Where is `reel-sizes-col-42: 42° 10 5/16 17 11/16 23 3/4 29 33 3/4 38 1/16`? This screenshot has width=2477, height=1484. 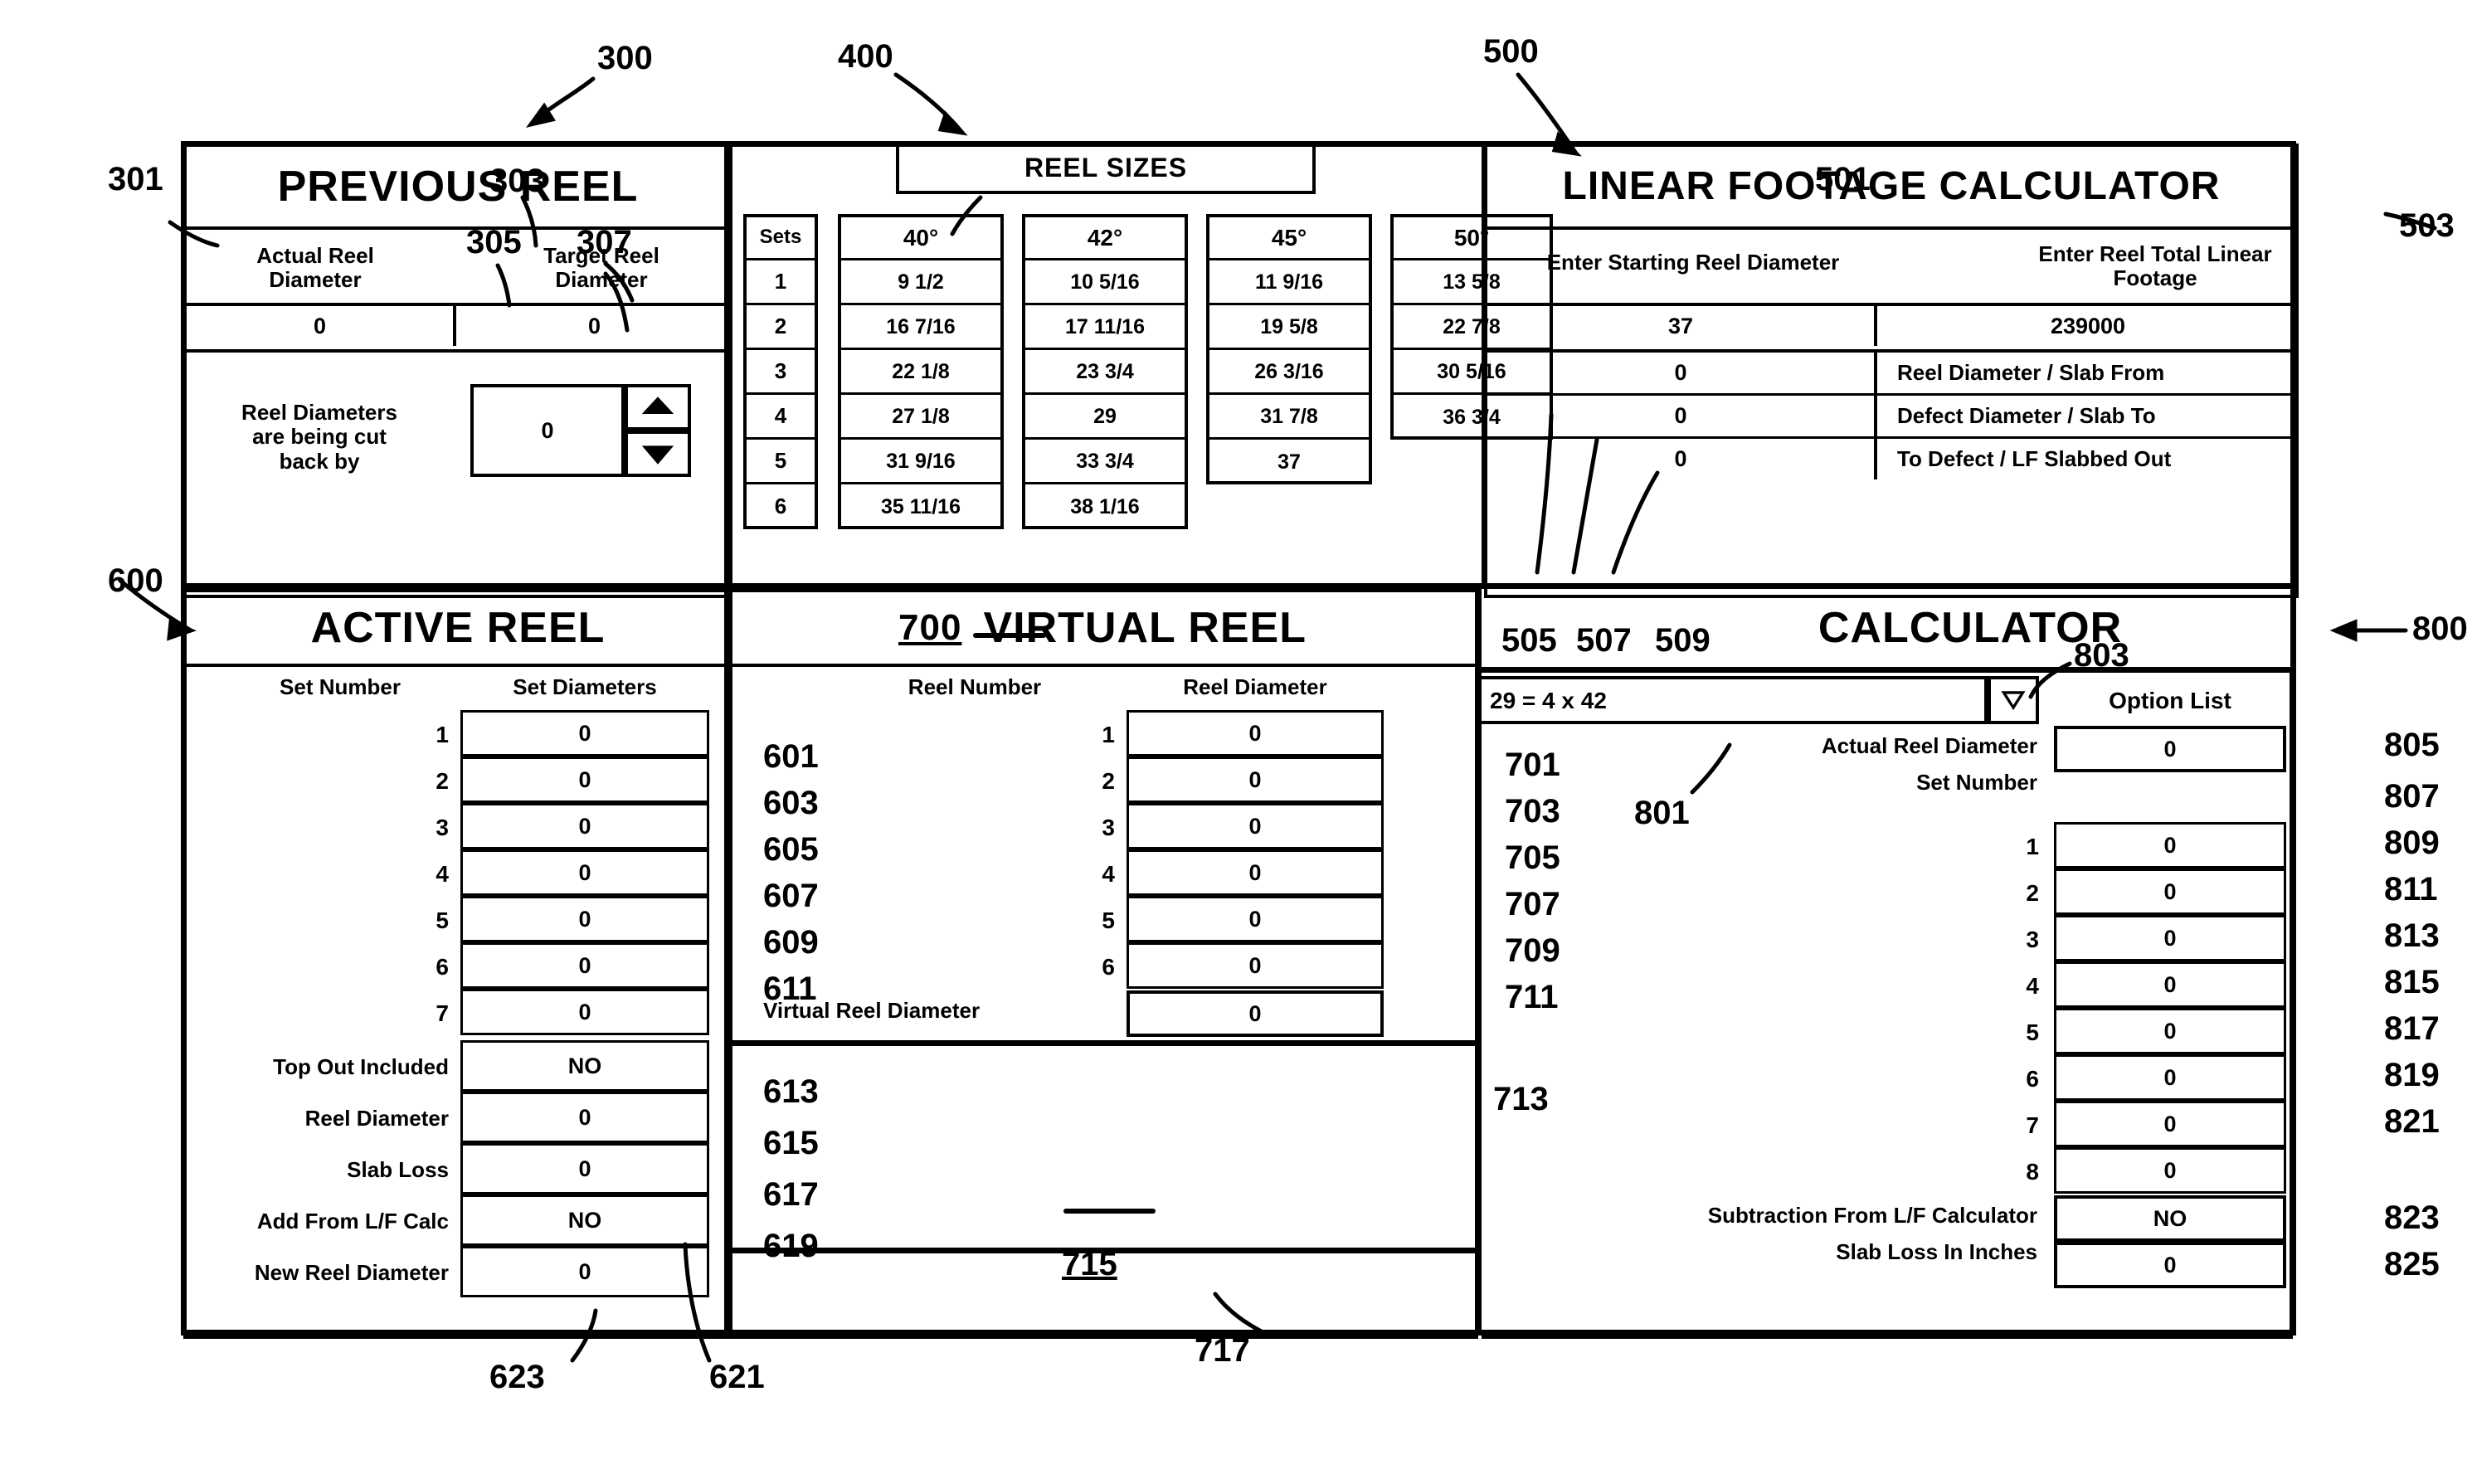 reel-sizes-col-42: 42° 10 5/16 17 11/16 23 3/4 29 33 3/4 38 1/16 is located at coordinates (1105, 371).